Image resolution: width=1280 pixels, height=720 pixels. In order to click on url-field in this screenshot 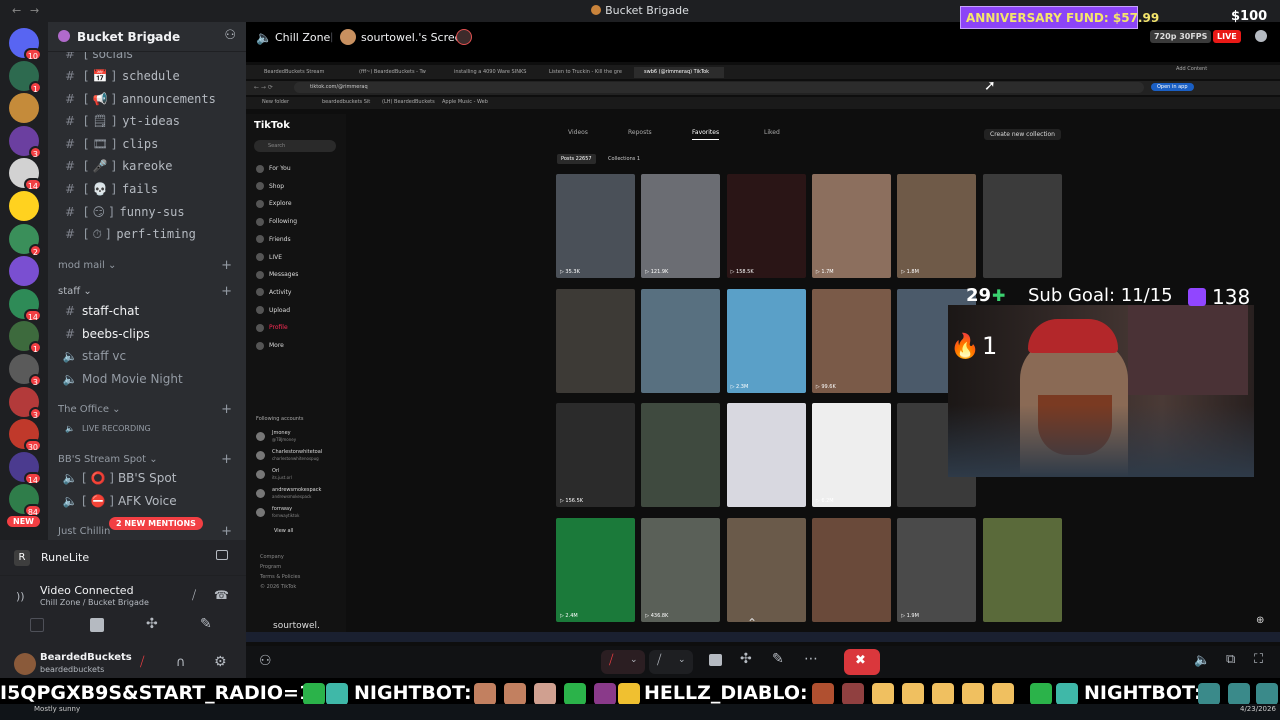, I will do `click(719, 87)`.